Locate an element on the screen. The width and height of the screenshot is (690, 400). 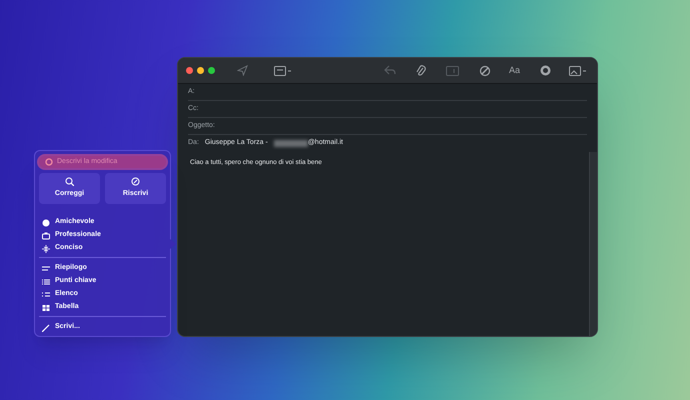
lines-icon is located at coordinates (46, 268).